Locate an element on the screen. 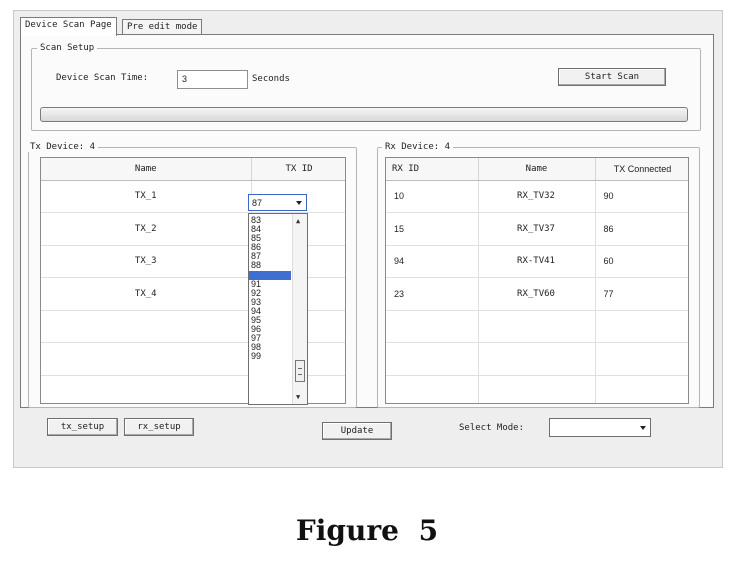  scrollbar-thumb is located at coordinates (300, 371).